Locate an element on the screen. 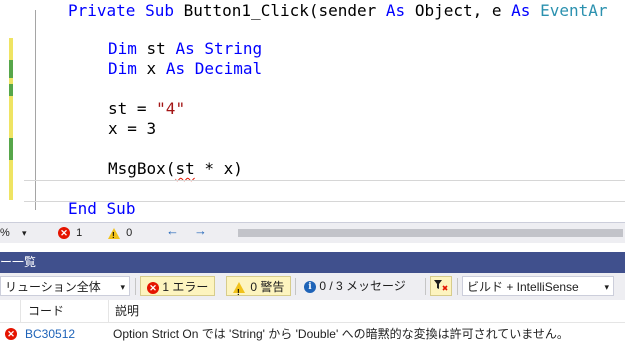 The width and height of the screenshot is (625, 351). panel-title: ー一覧 is located at coordinates (18, 262).